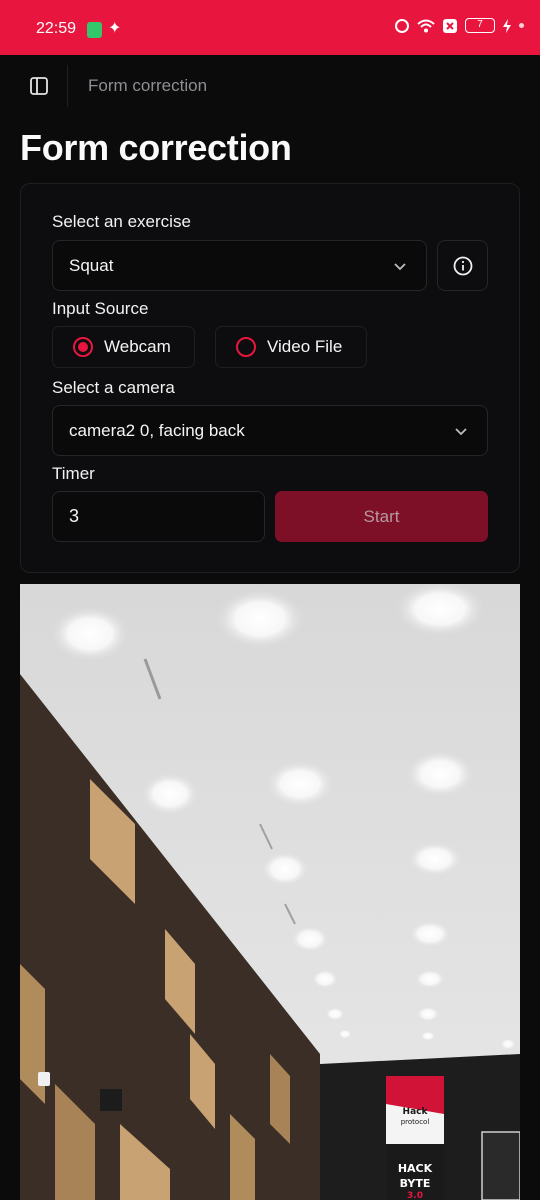  Describe the element at coordinates (121, 221) in the screenshot. I see `exercise-label: Select an exercise` at that location.